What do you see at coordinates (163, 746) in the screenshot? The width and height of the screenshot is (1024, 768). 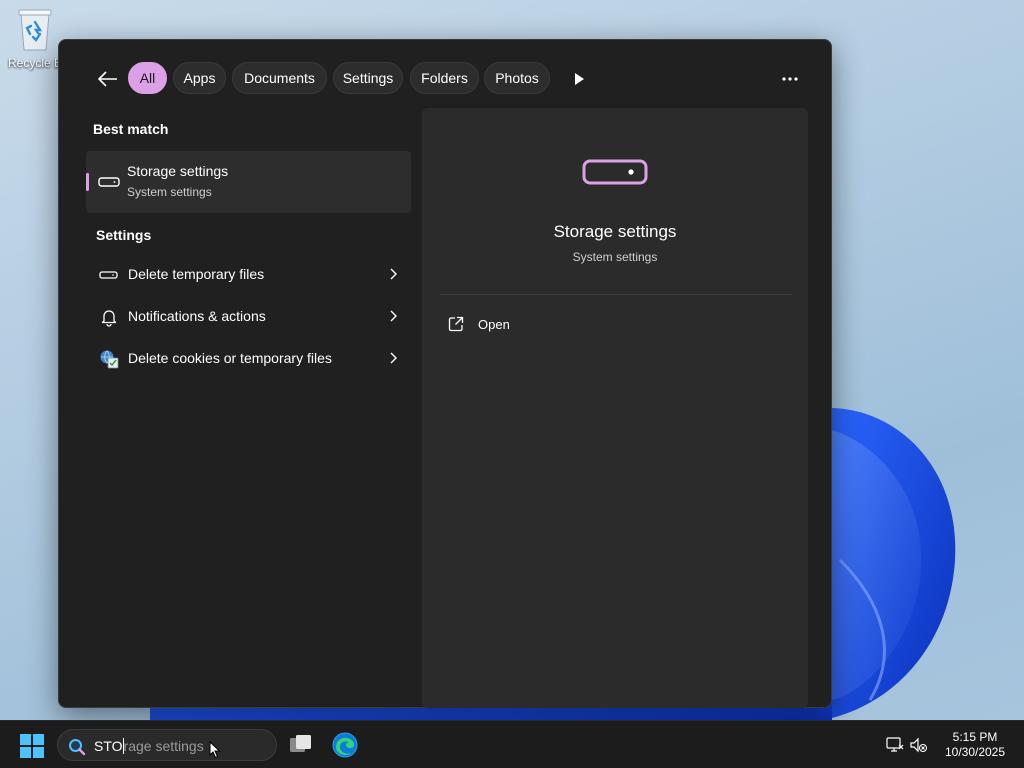 I see `search-autocomplete: rage settings` at bounding box center [163, 746].